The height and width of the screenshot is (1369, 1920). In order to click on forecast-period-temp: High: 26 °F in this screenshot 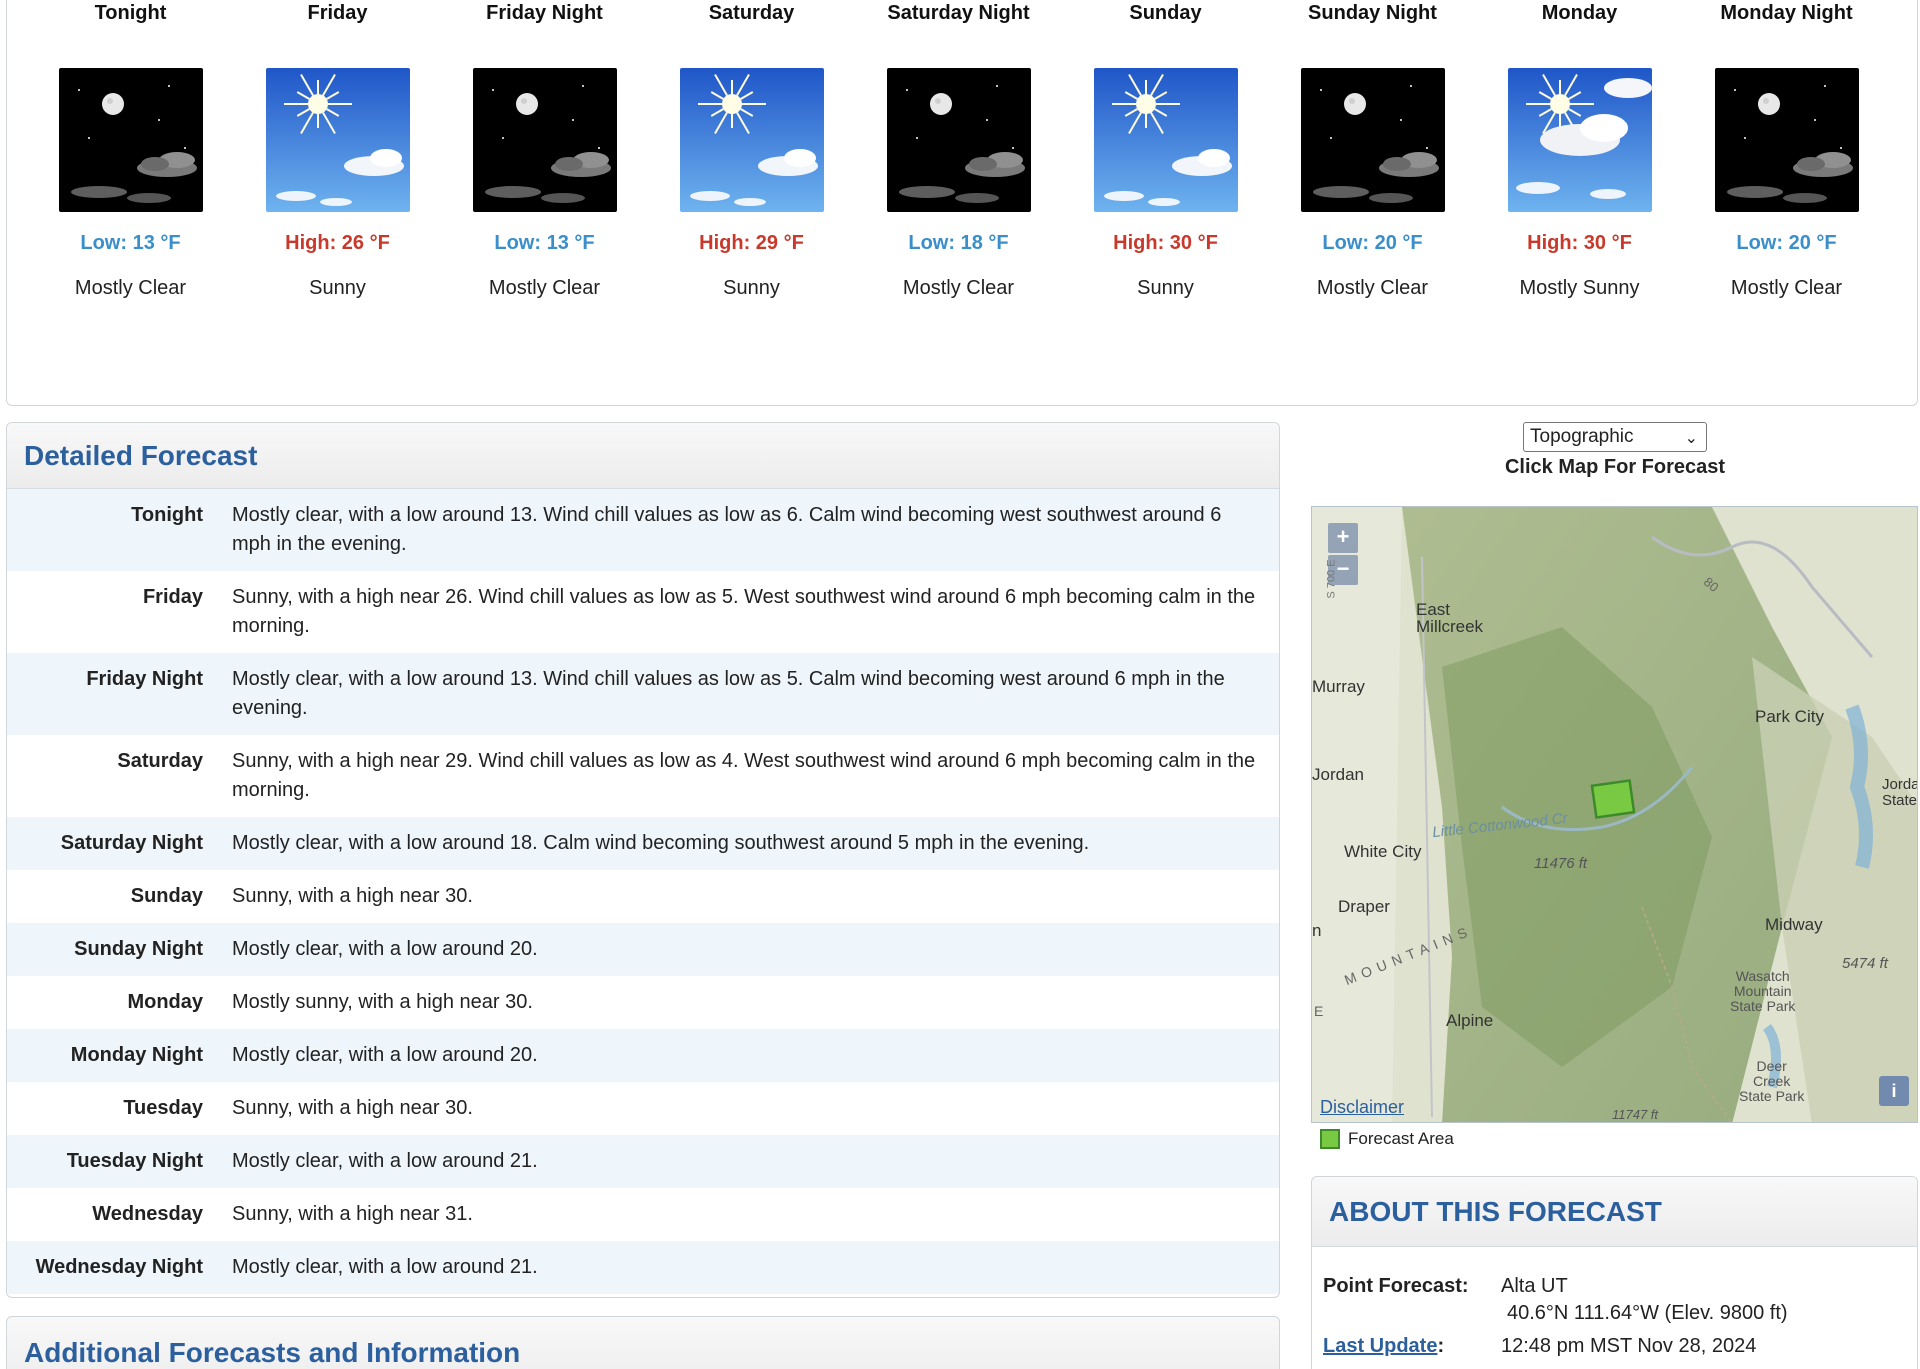, I will do `click(337, 243)`.